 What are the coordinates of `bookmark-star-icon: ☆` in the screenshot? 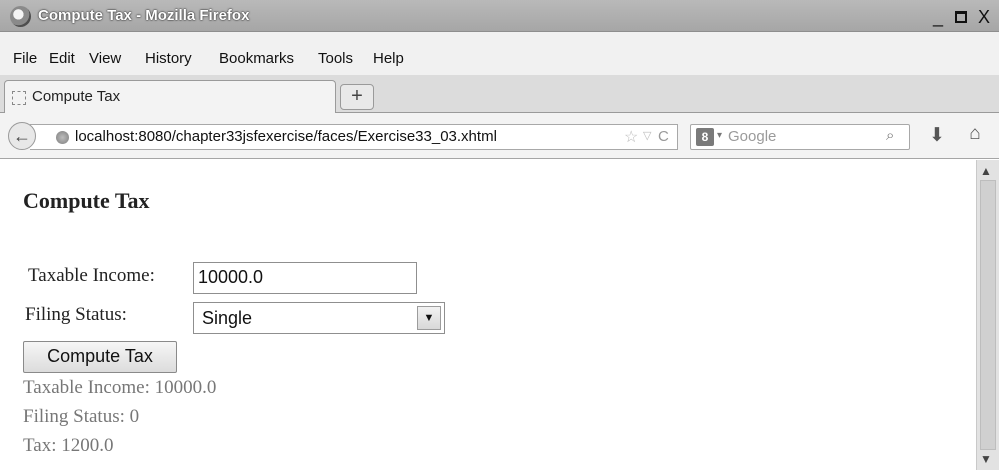 It's located at (631, 137).